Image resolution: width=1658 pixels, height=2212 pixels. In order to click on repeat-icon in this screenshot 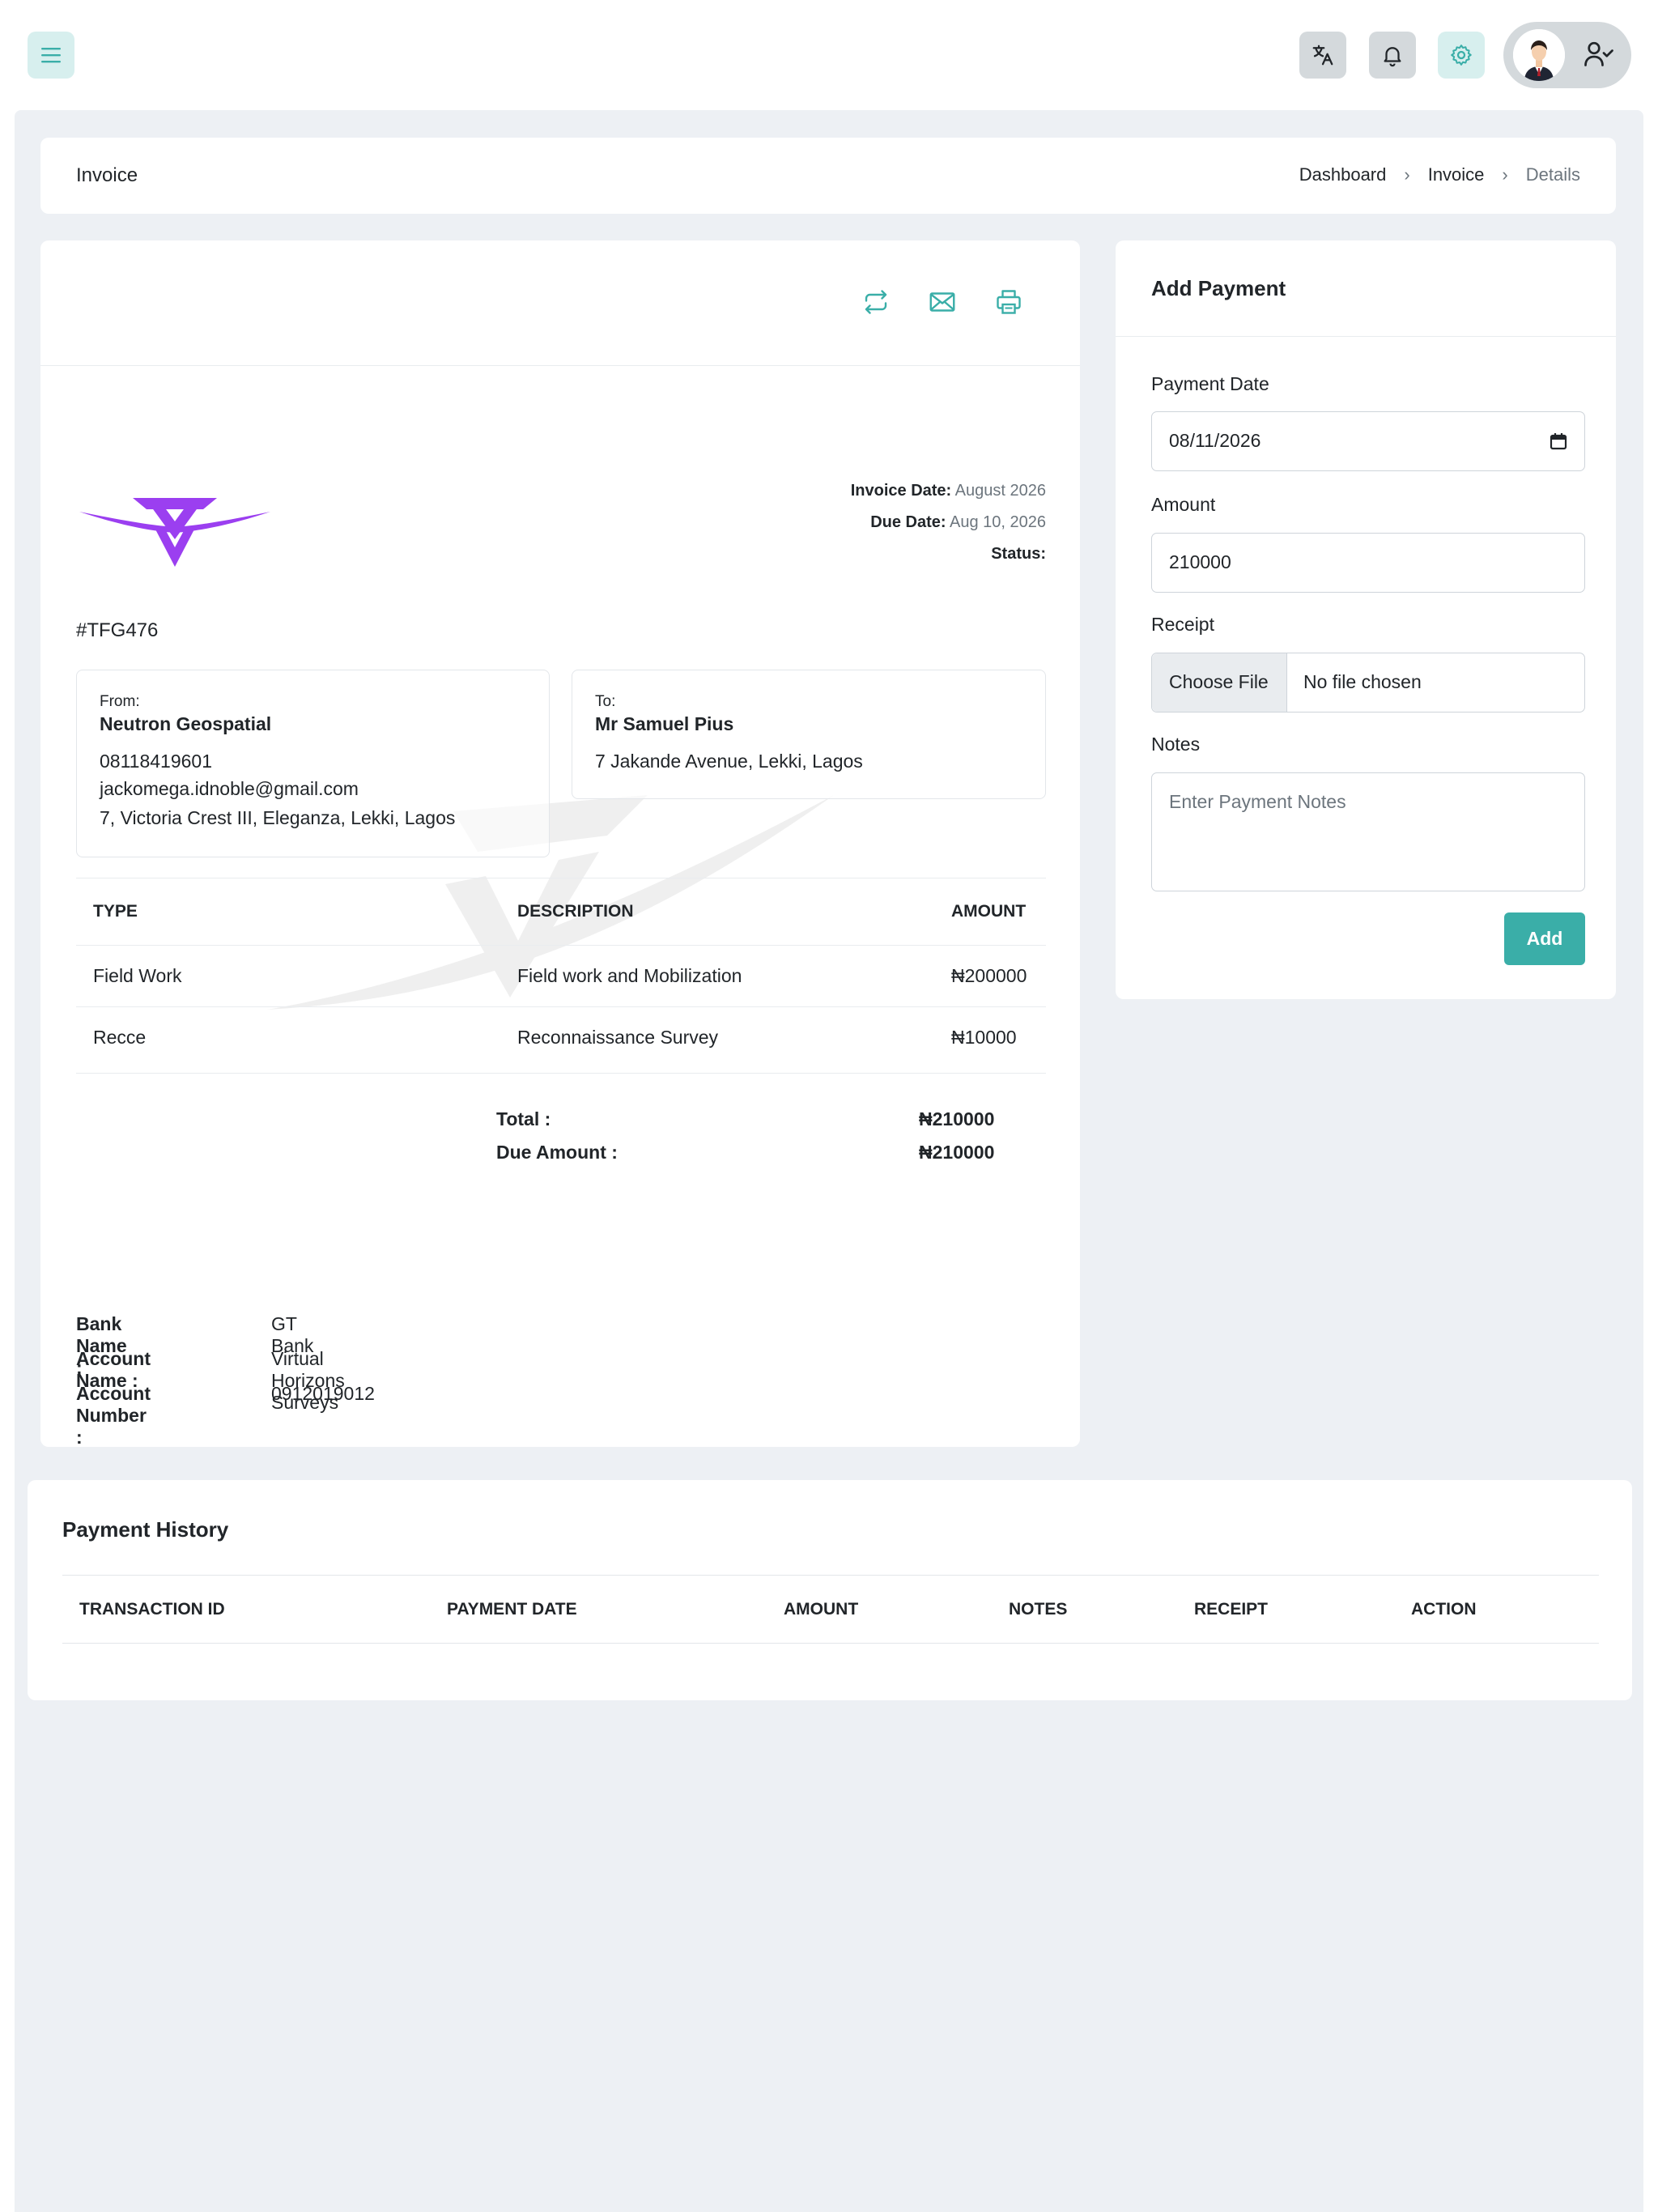, I will do `click(876, 302)`.